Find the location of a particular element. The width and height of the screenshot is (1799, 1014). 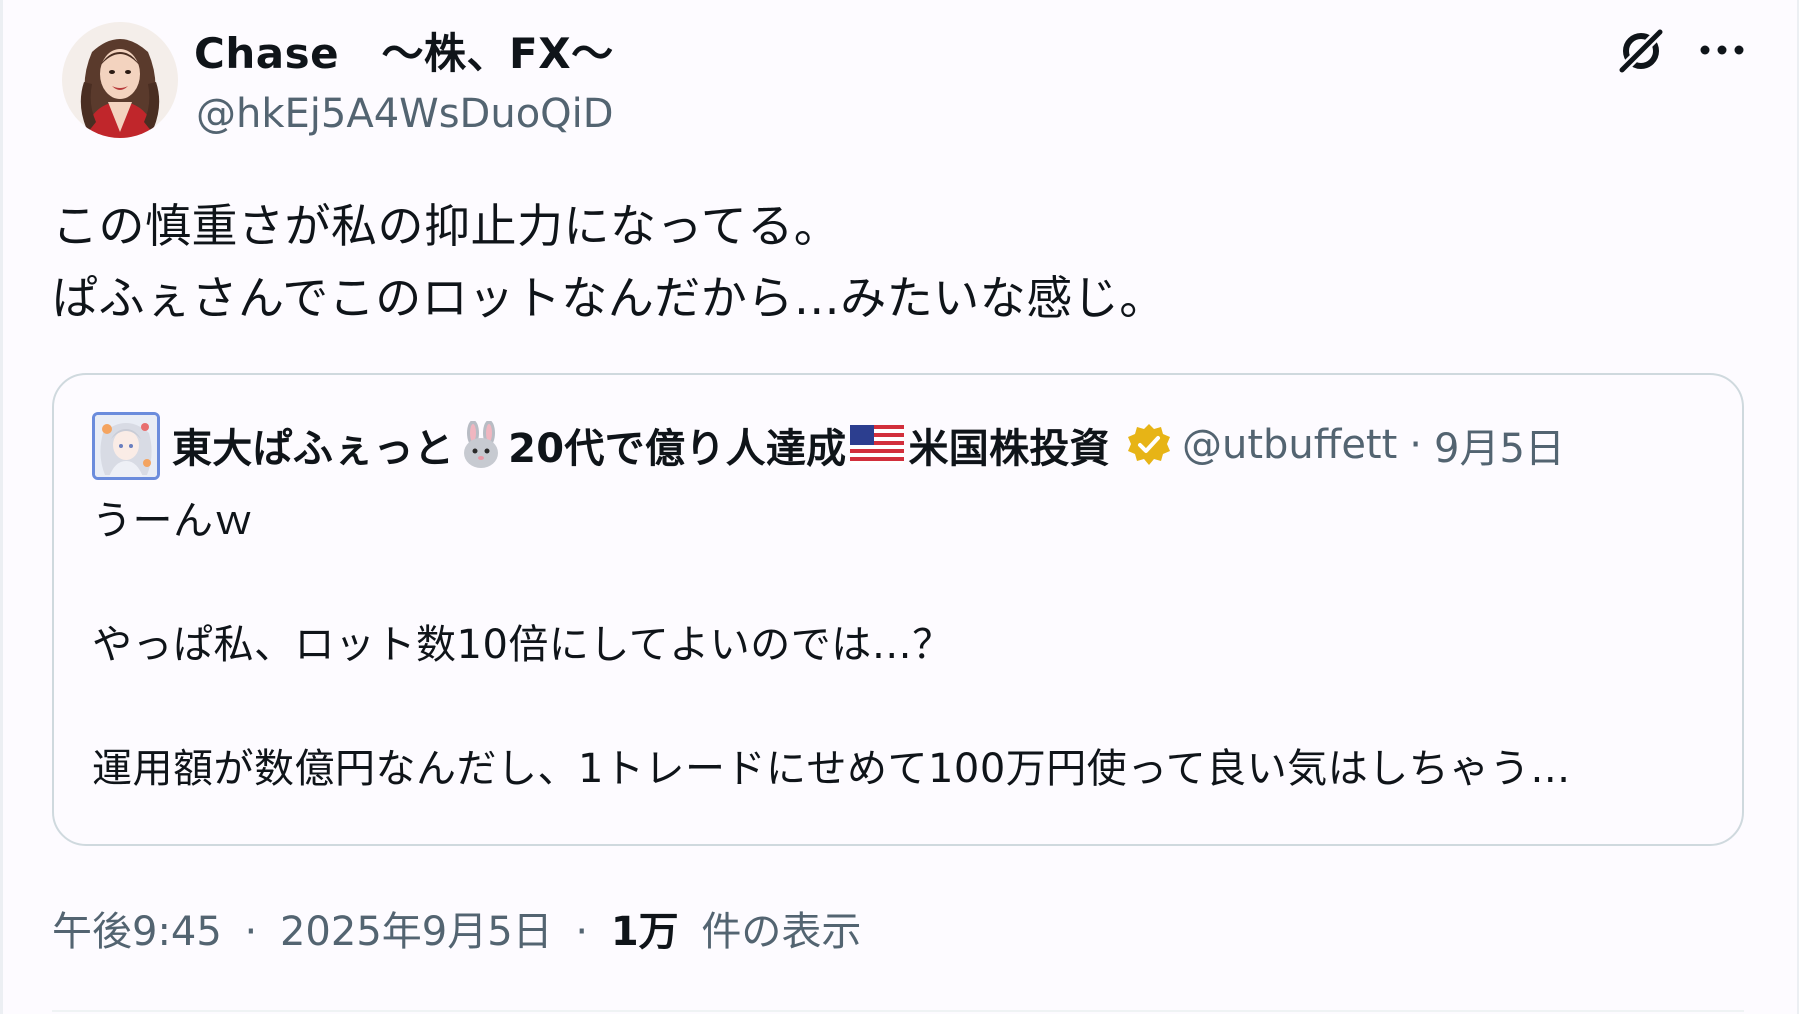

author-avatar is located at coordinates (120, 80).